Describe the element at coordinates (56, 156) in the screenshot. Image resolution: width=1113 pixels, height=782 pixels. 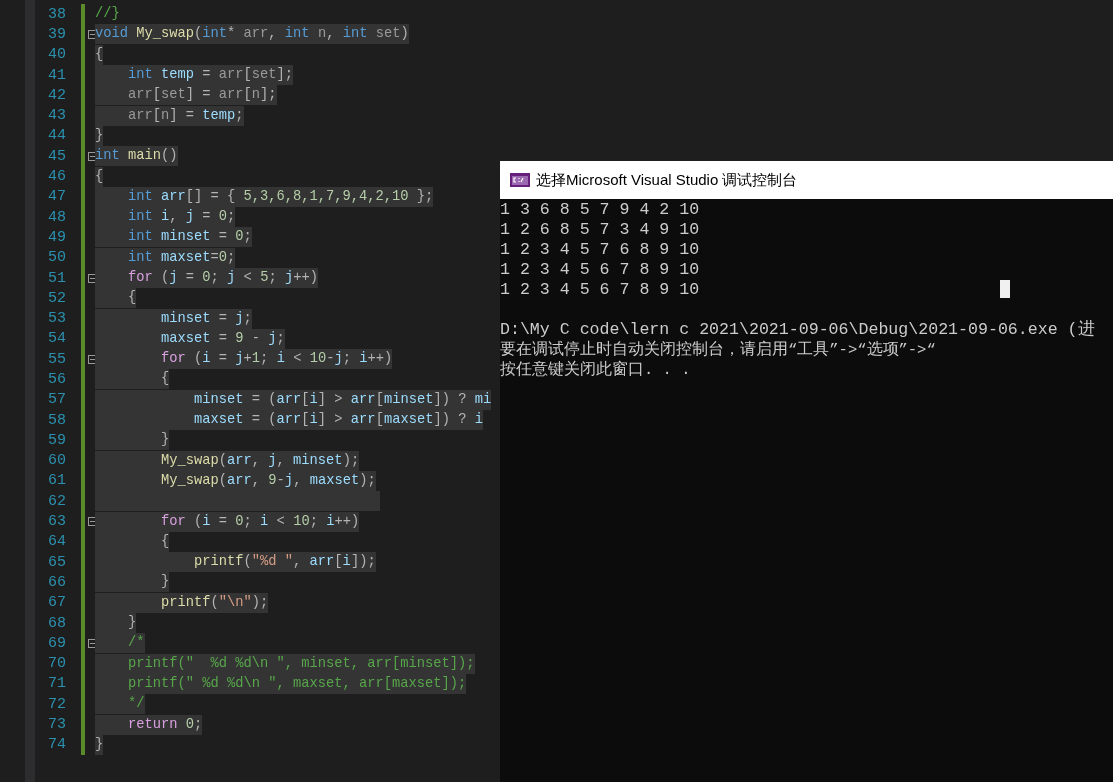
I see `line-number: 45` at that location.